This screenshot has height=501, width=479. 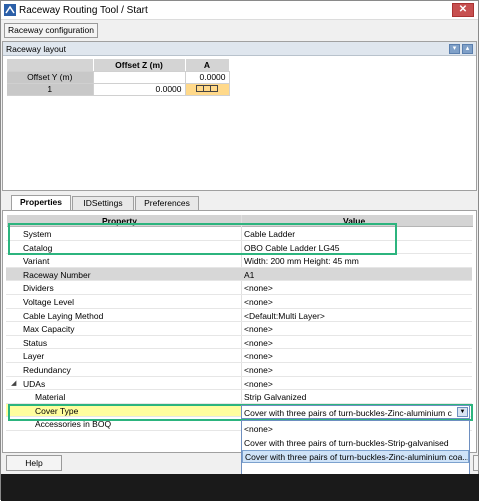 I want to click on expand-collapse-icon: ◢, so click(x=13, y=383).